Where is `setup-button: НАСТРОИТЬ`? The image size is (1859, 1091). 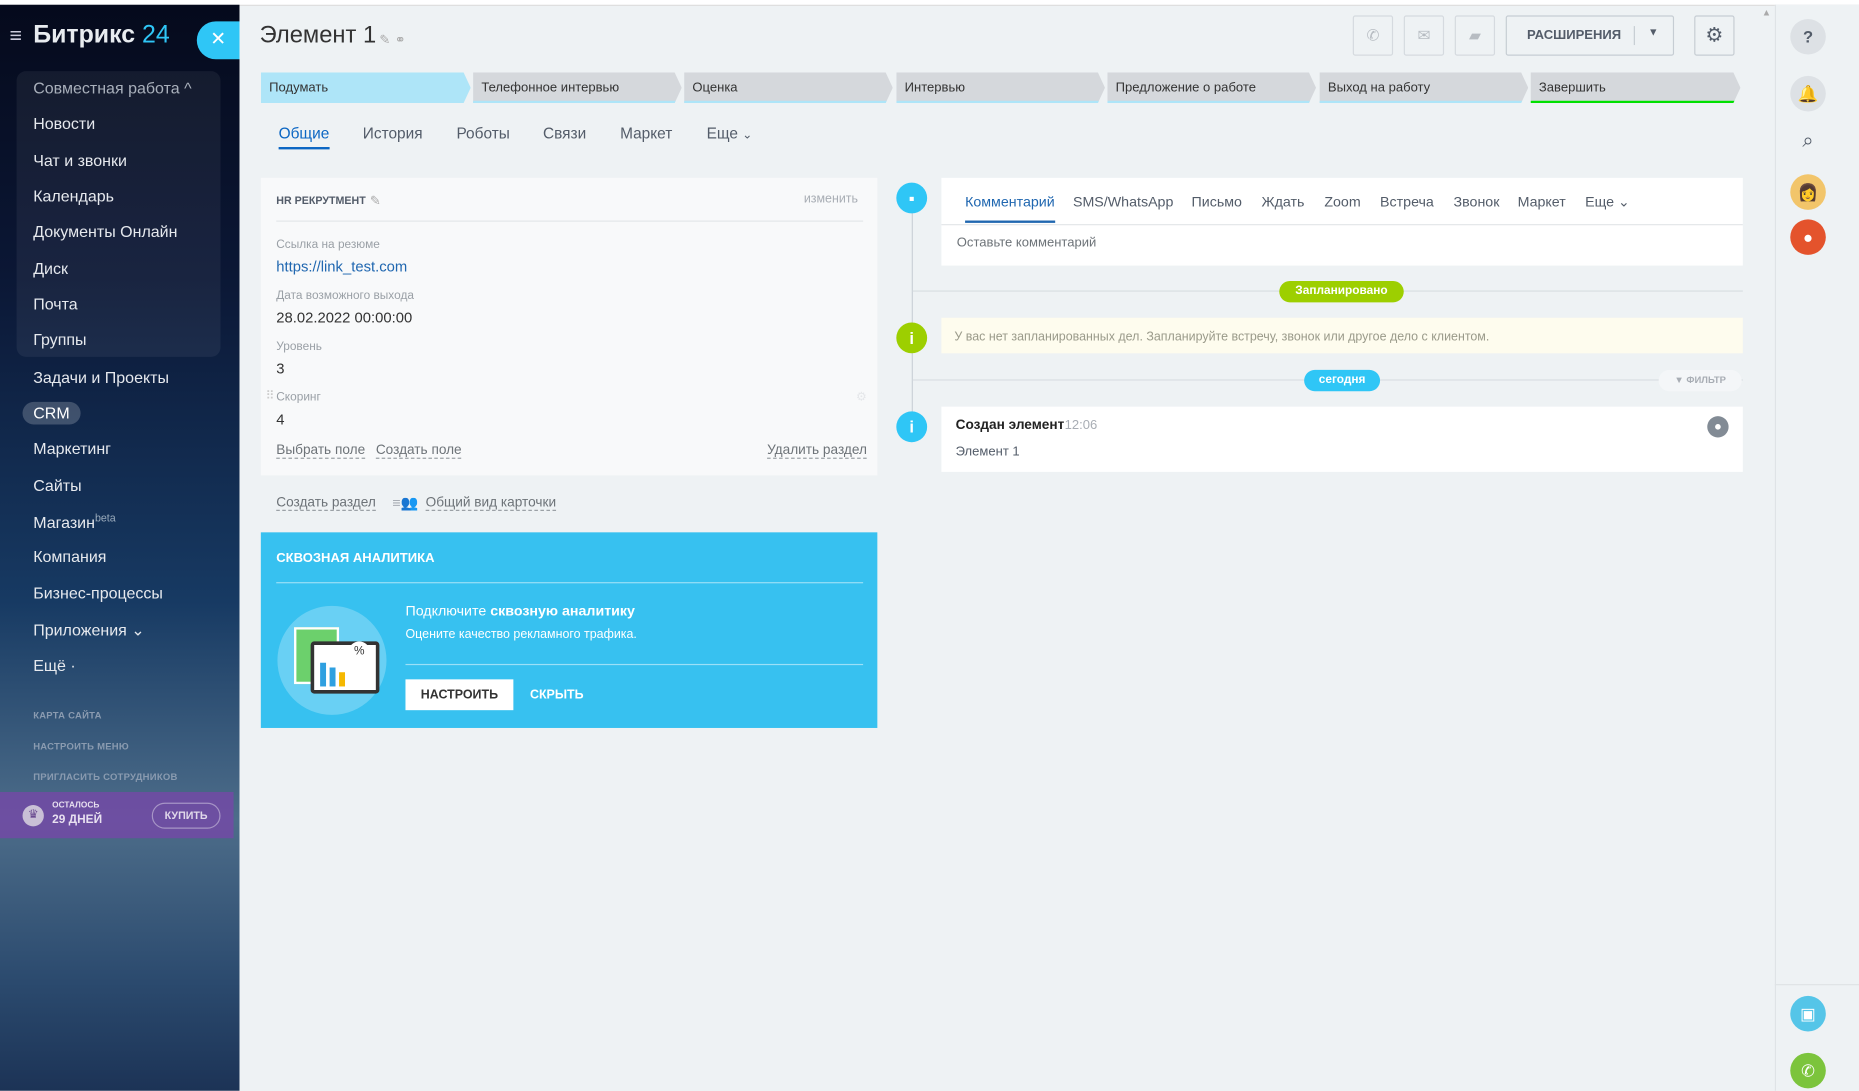
setup-button: НАСТРОИТЬ is located at coordinates (459, 695).